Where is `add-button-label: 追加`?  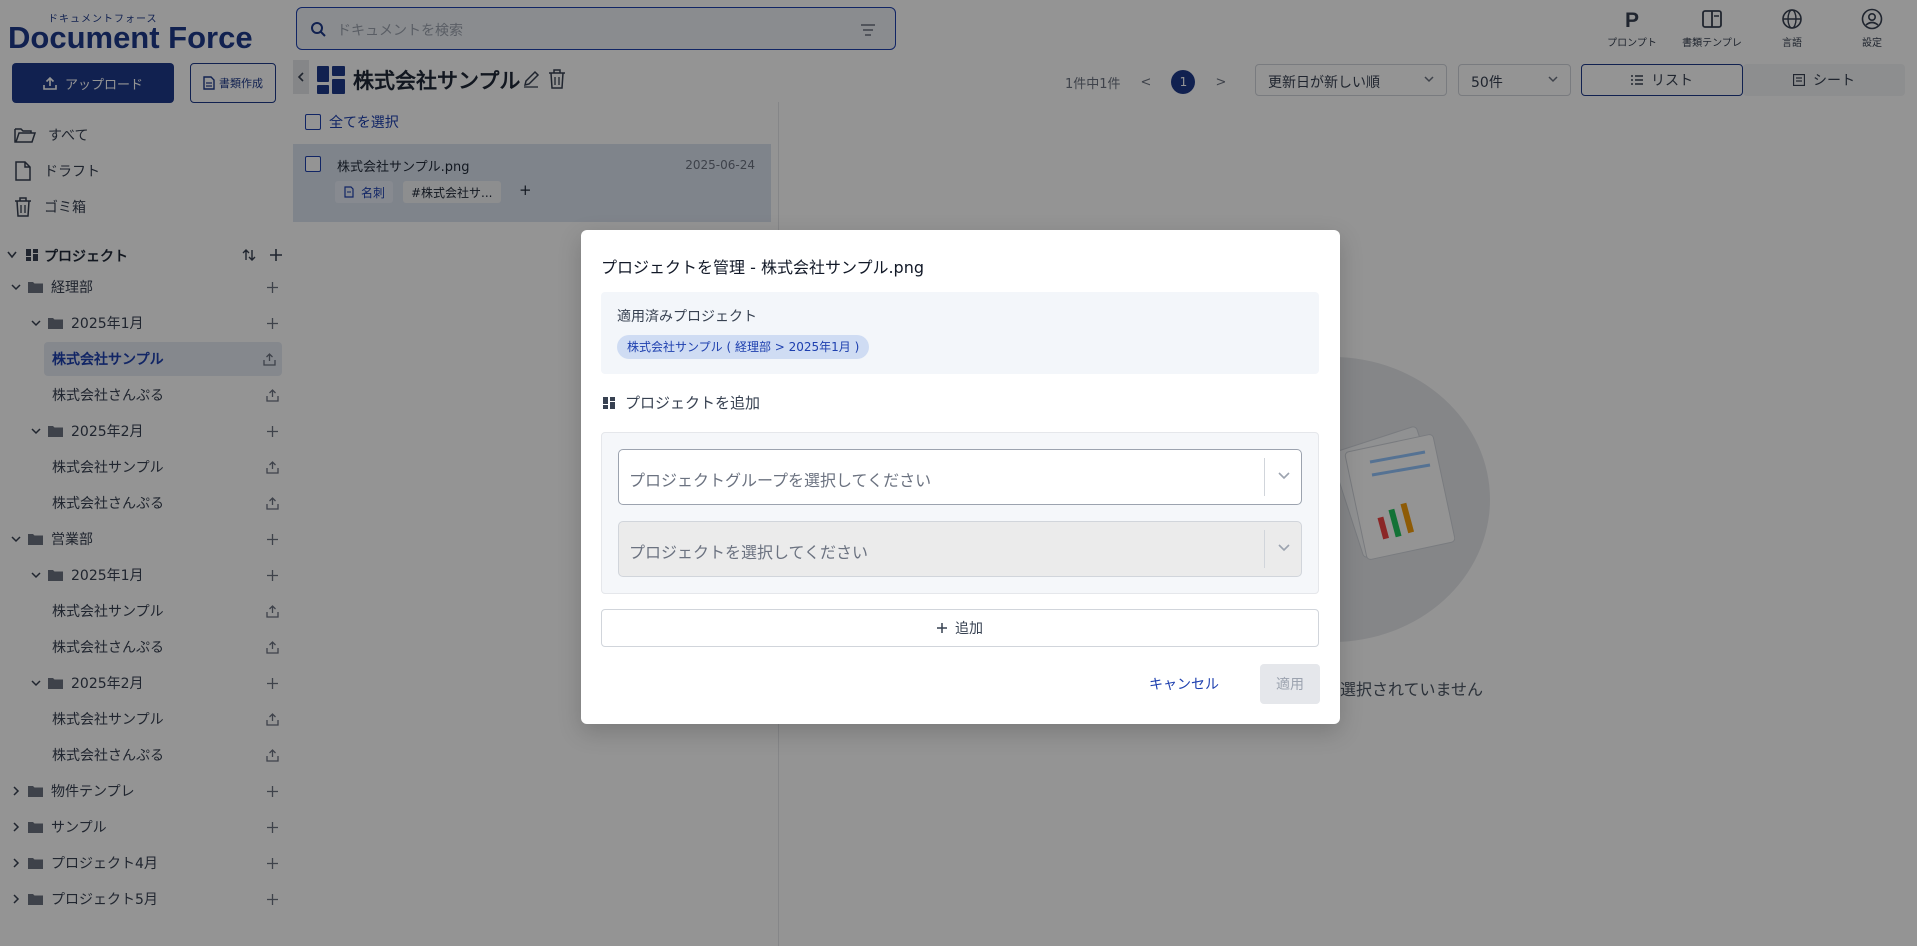
add-button-label: 追加 is located at coordinates (969, 629).